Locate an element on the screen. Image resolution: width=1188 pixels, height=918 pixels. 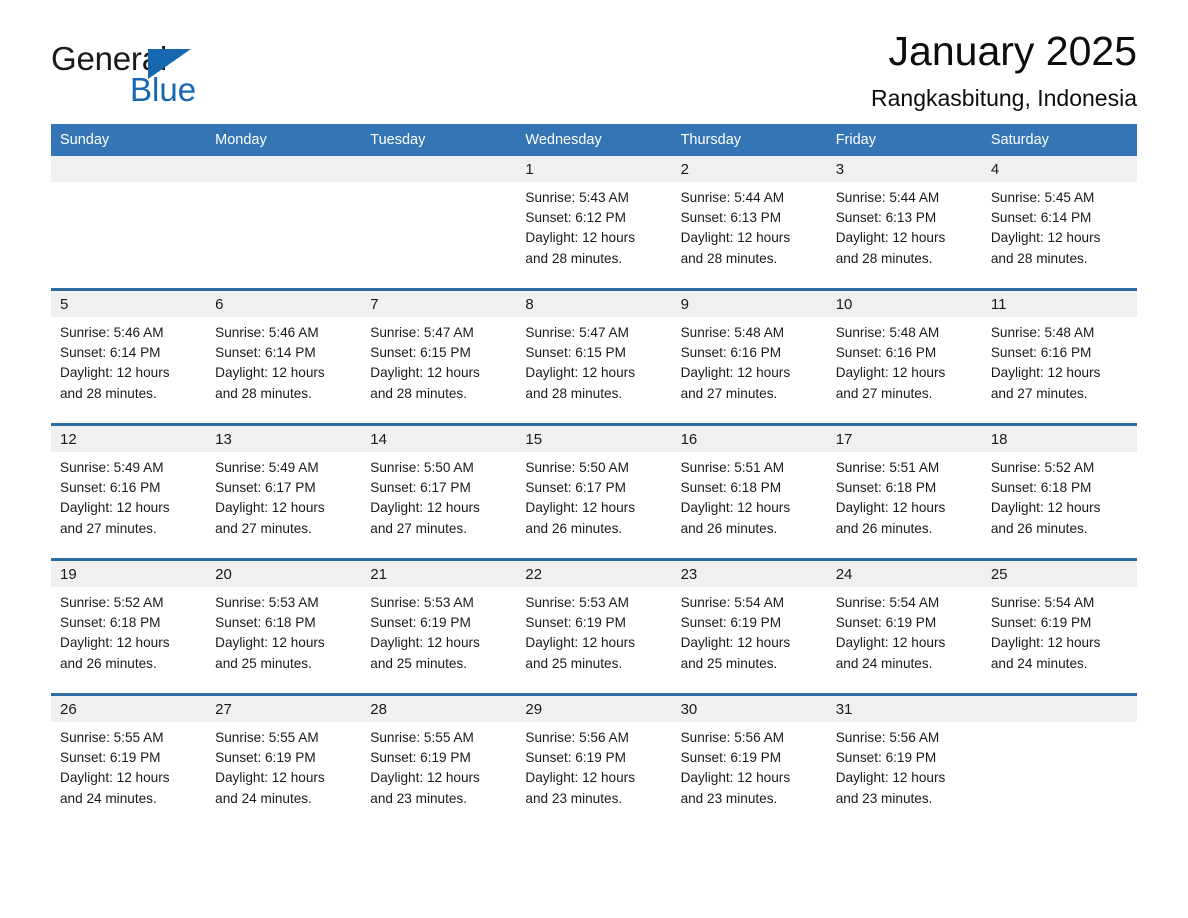
day-number: 12 is located at coordinates (129, 439).